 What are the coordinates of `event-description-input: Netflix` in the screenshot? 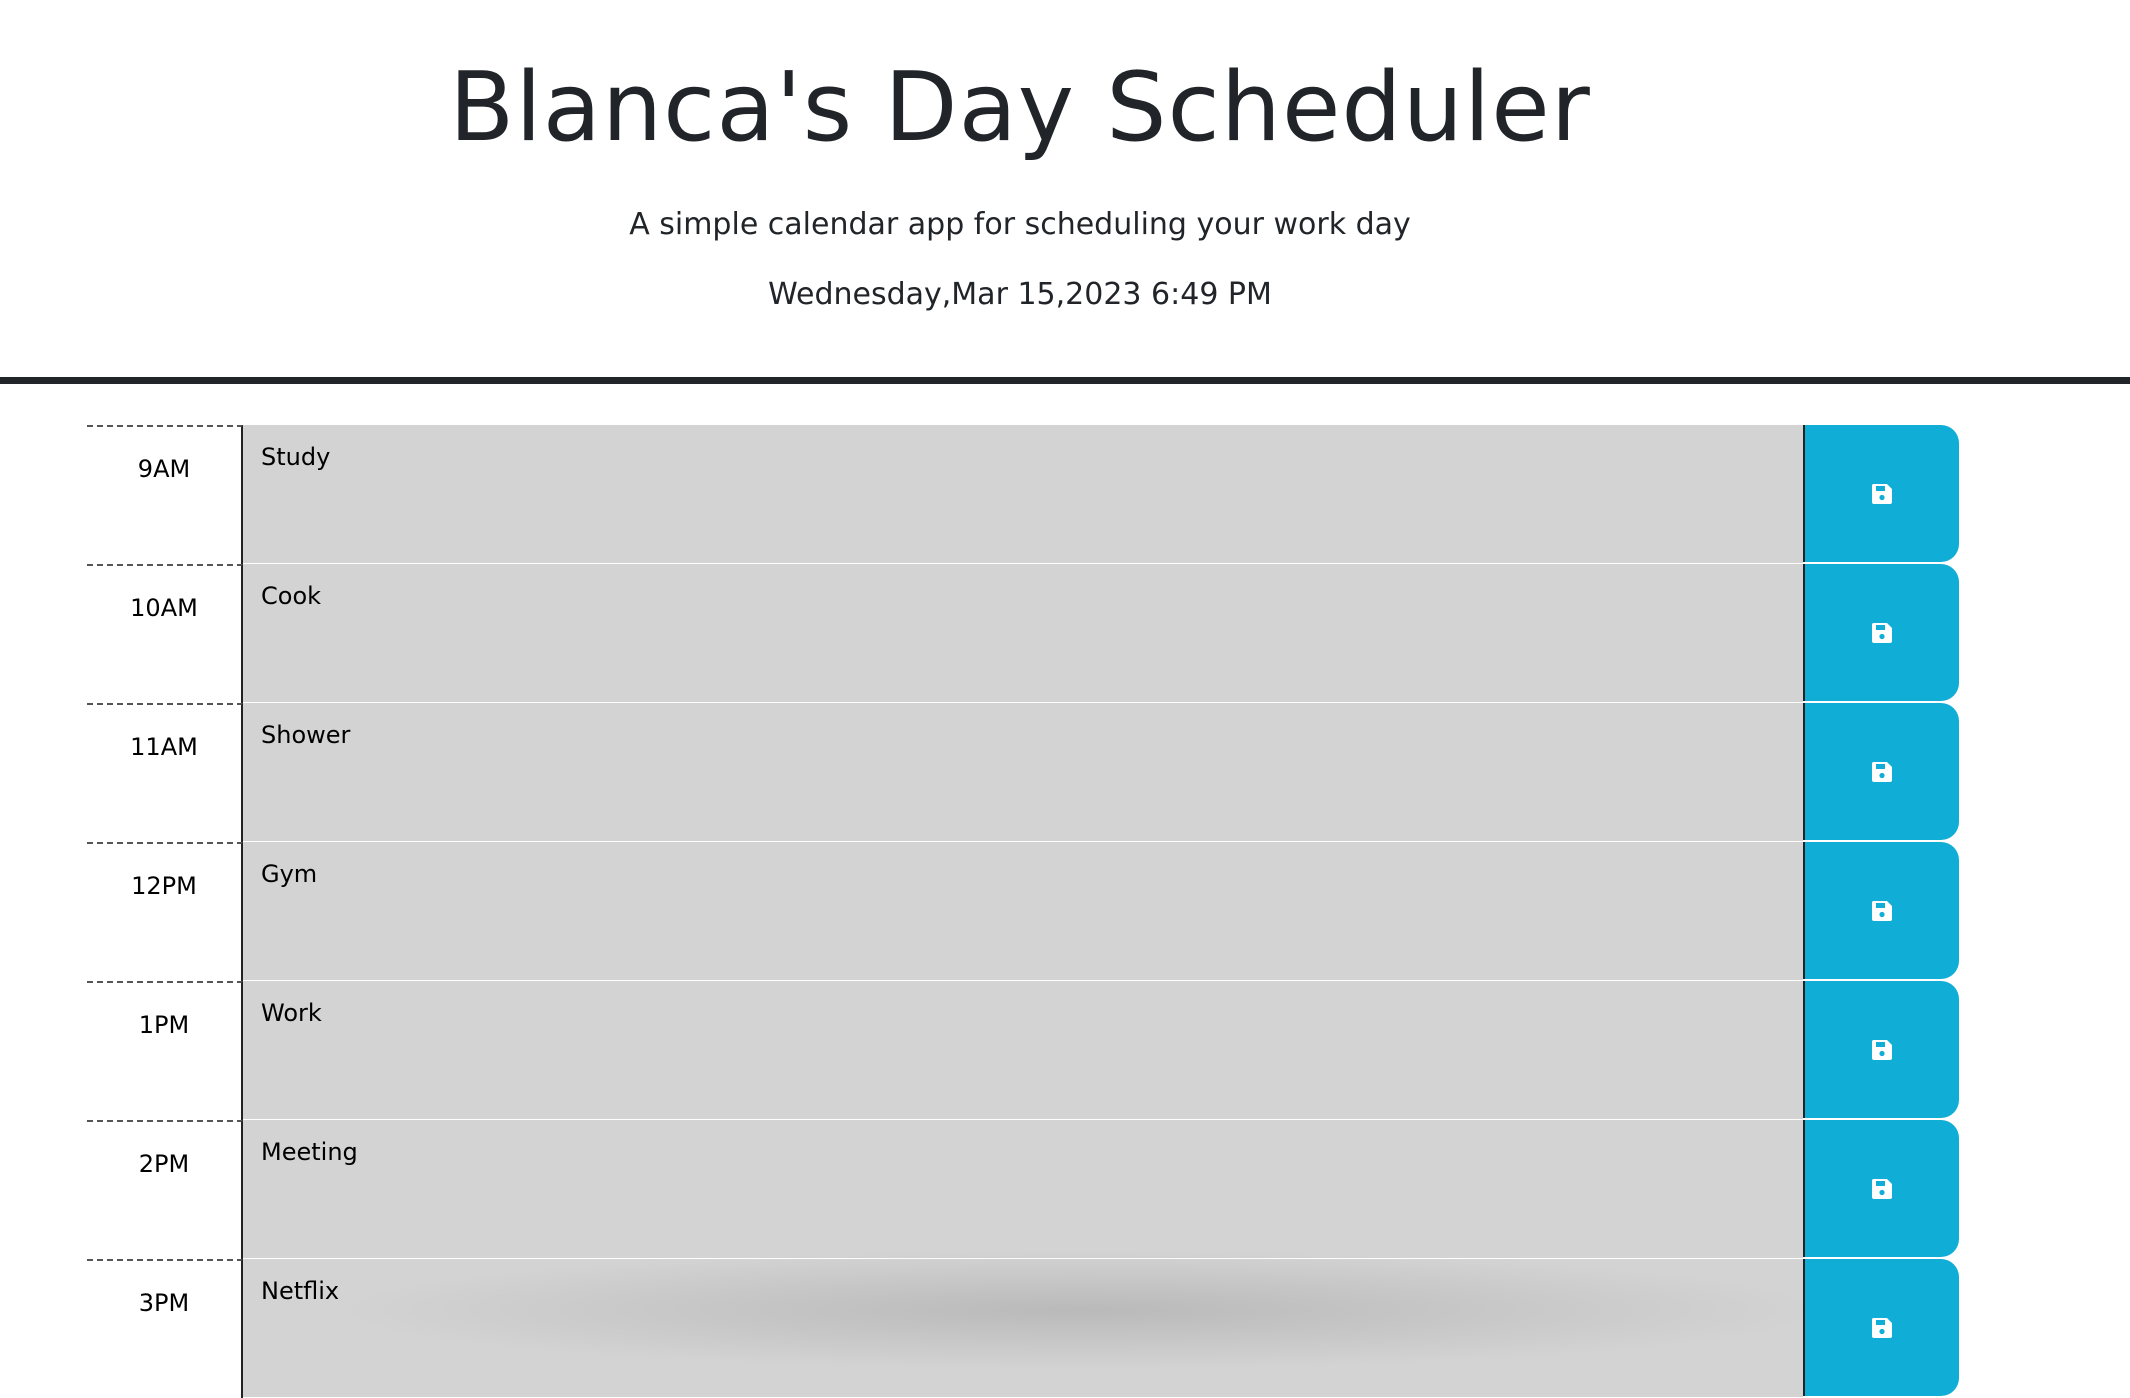 It's located at (1023, 1328).